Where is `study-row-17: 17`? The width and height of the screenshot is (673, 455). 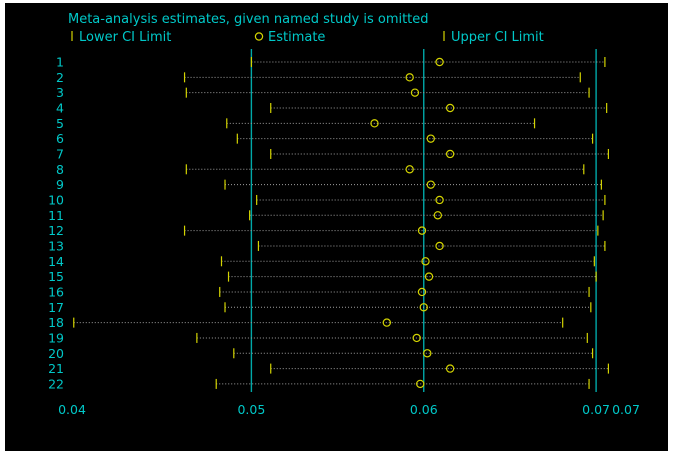 study-row-17: 17 is located at coordinates (320, 307).